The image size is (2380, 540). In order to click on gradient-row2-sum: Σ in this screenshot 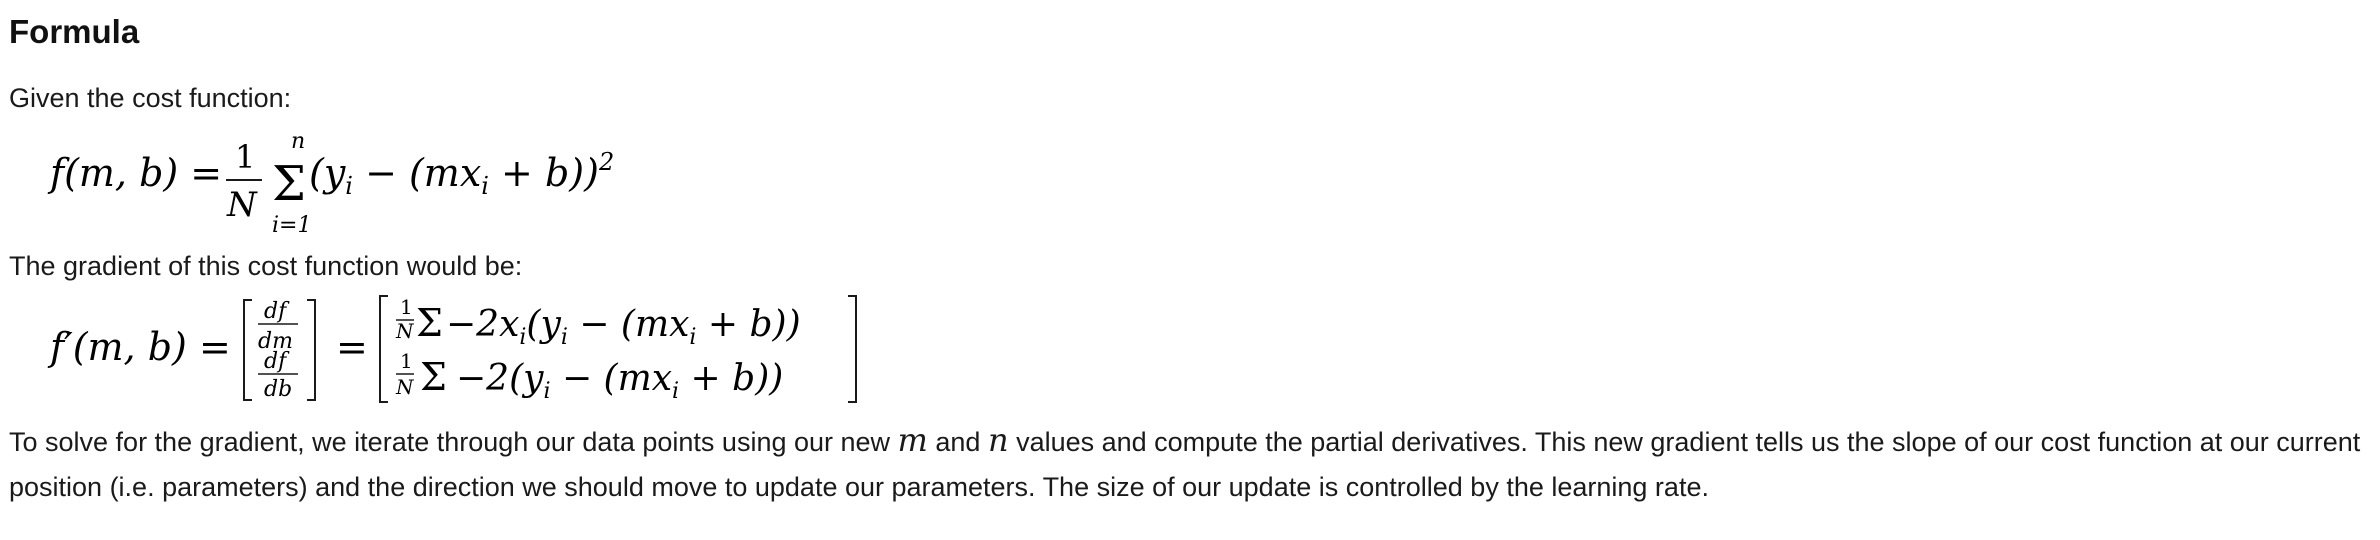, I will do `click(433, 377)`.